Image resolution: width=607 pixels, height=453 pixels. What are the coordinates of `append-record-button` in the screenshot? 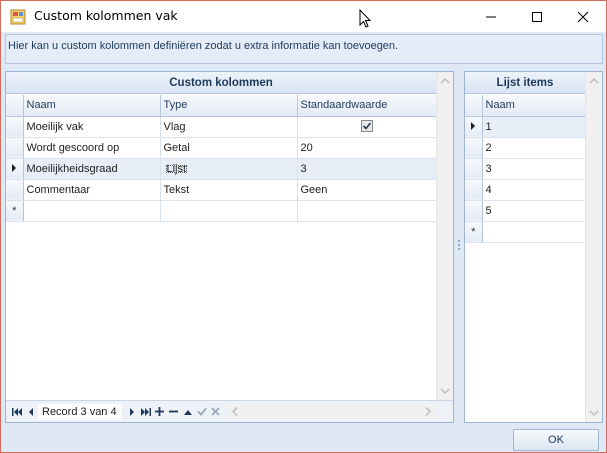 It's located at (160, 412).